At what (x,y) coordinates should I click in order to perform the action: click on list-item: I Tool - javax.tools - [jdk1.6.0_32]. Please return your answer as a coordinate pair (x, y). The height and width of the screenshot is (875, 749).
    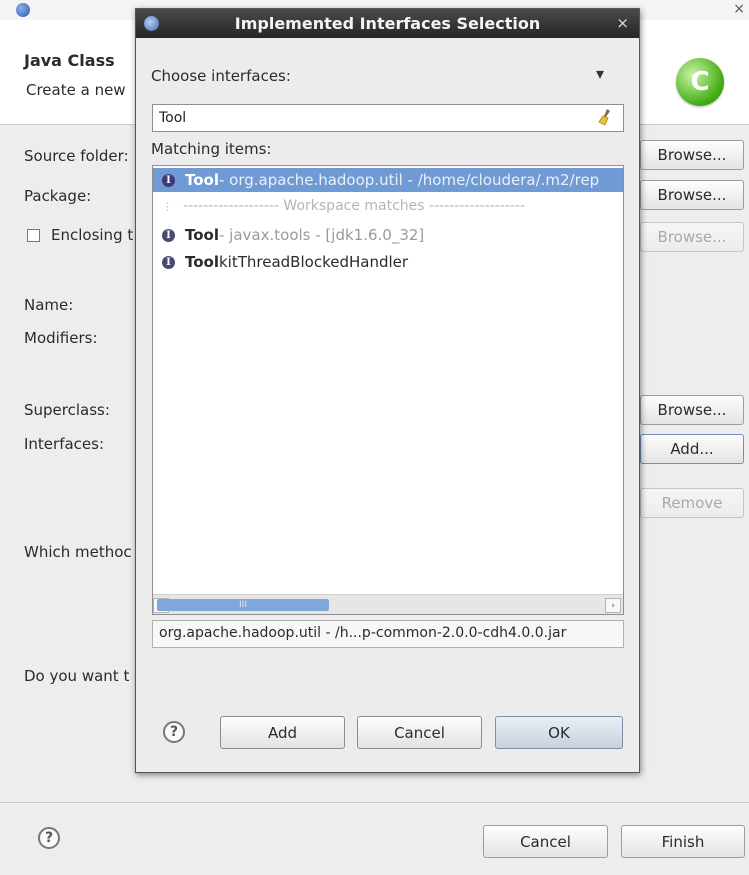
    Looking at the image, I should click on (388, 235).